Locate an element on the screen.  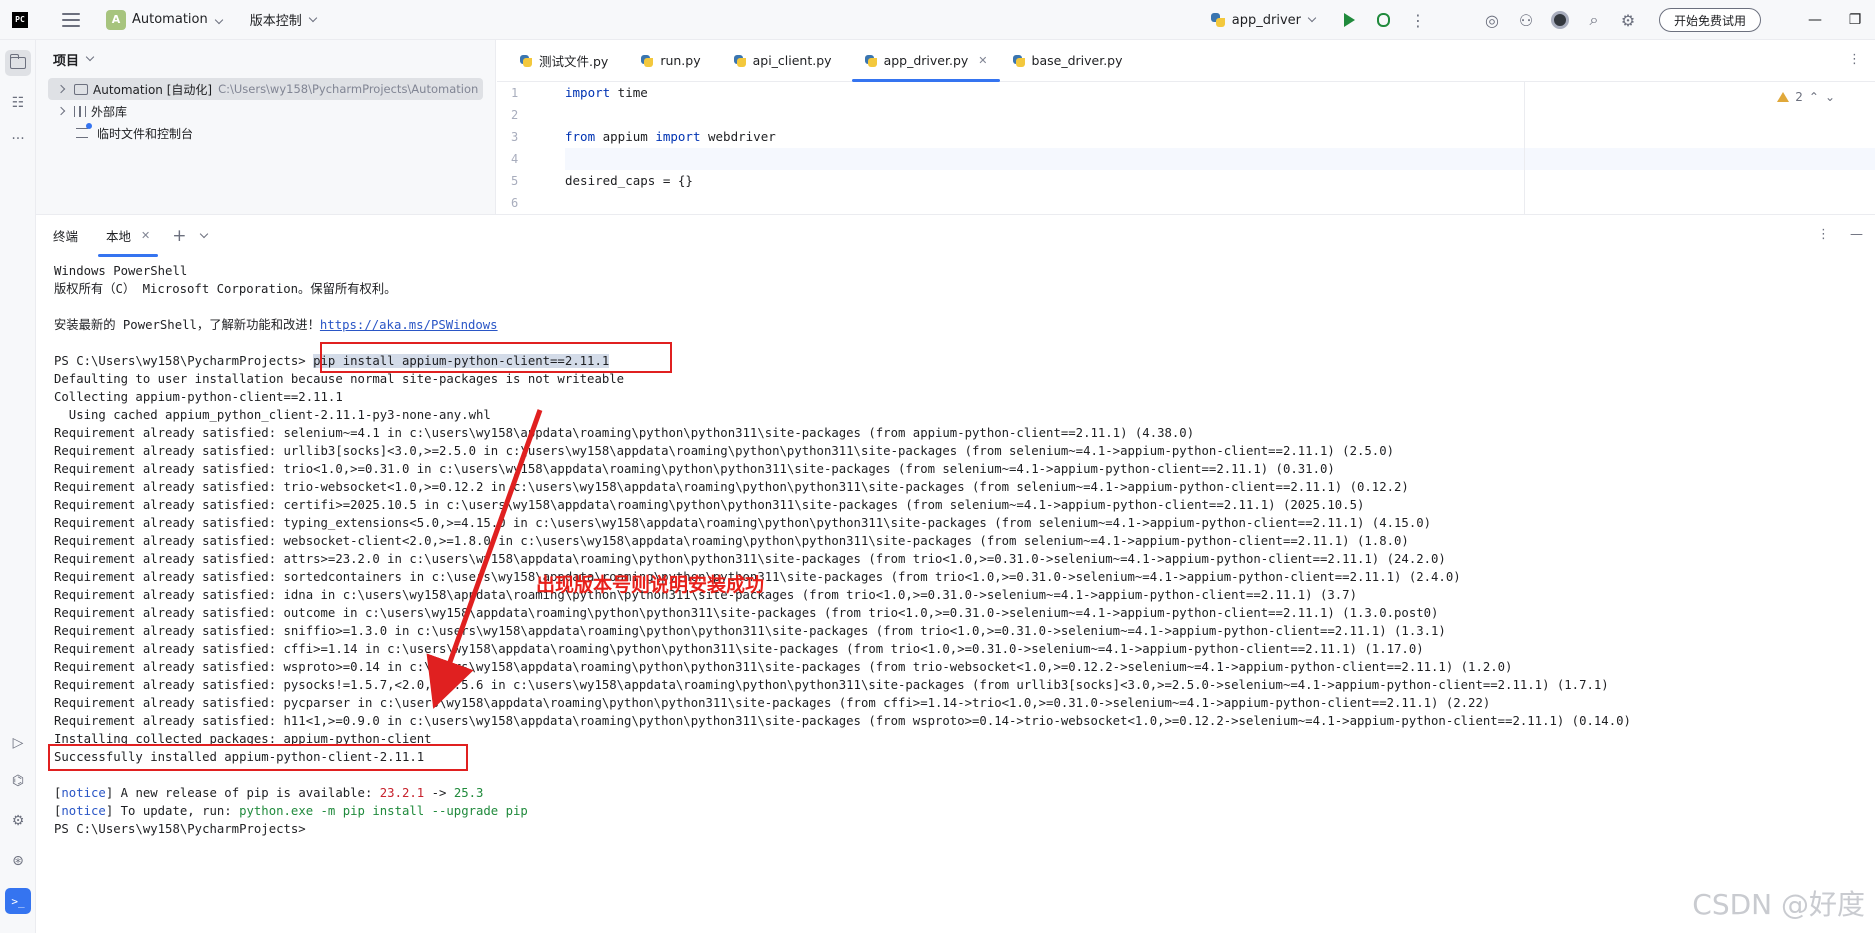
run-config-selector: app_driver is located at coordinates (1263, 20).